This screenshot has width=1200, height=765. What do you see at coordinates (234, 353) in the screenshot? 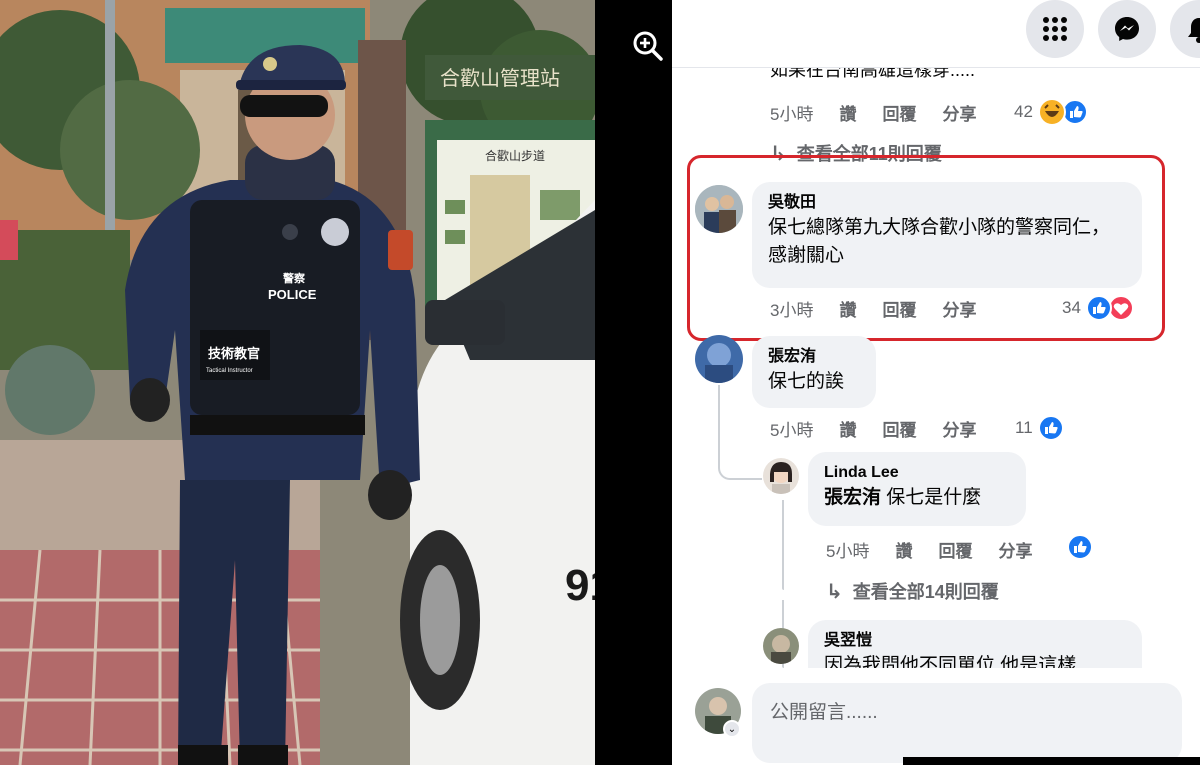
I see `patch-label: 技術教官` at bounding box center [234, 353].